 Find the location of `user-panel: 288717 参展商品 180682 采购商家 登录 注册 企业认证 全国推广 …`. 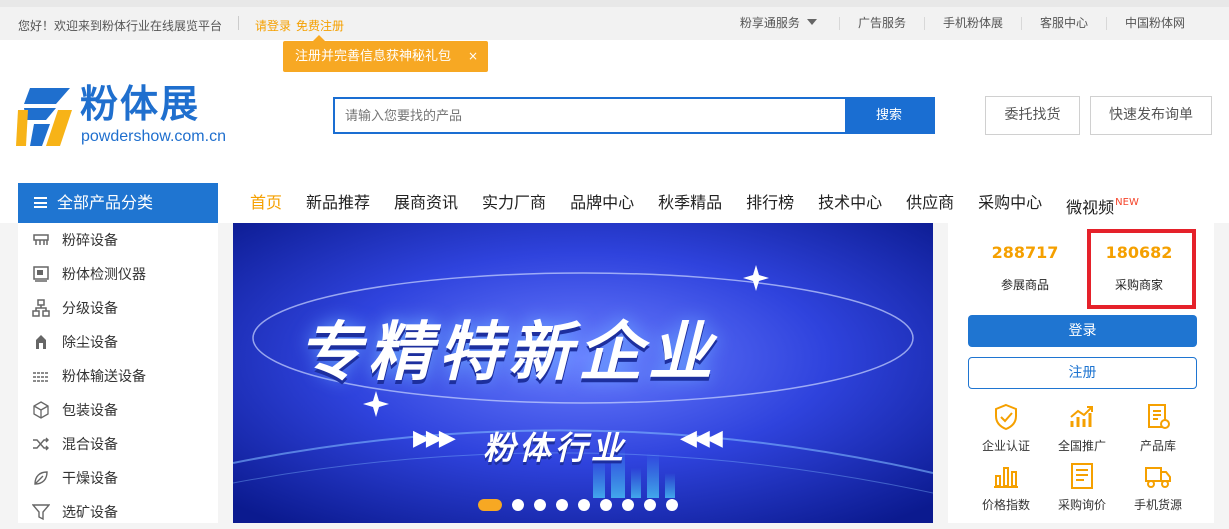

user-panel: 288717 参展商品 180682 采购商家 登录 注册 企业认证 全国推广 … is located at coordinates (1081, 373).